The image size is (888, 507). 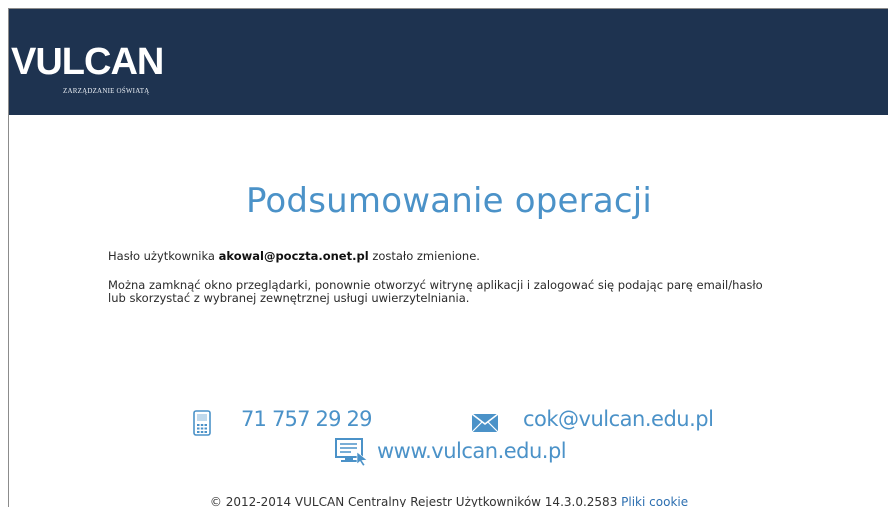 I want to click on logo-subtitle: ZARZĄDZANIE OŚWIATĄ, so click(x=106, y=91).